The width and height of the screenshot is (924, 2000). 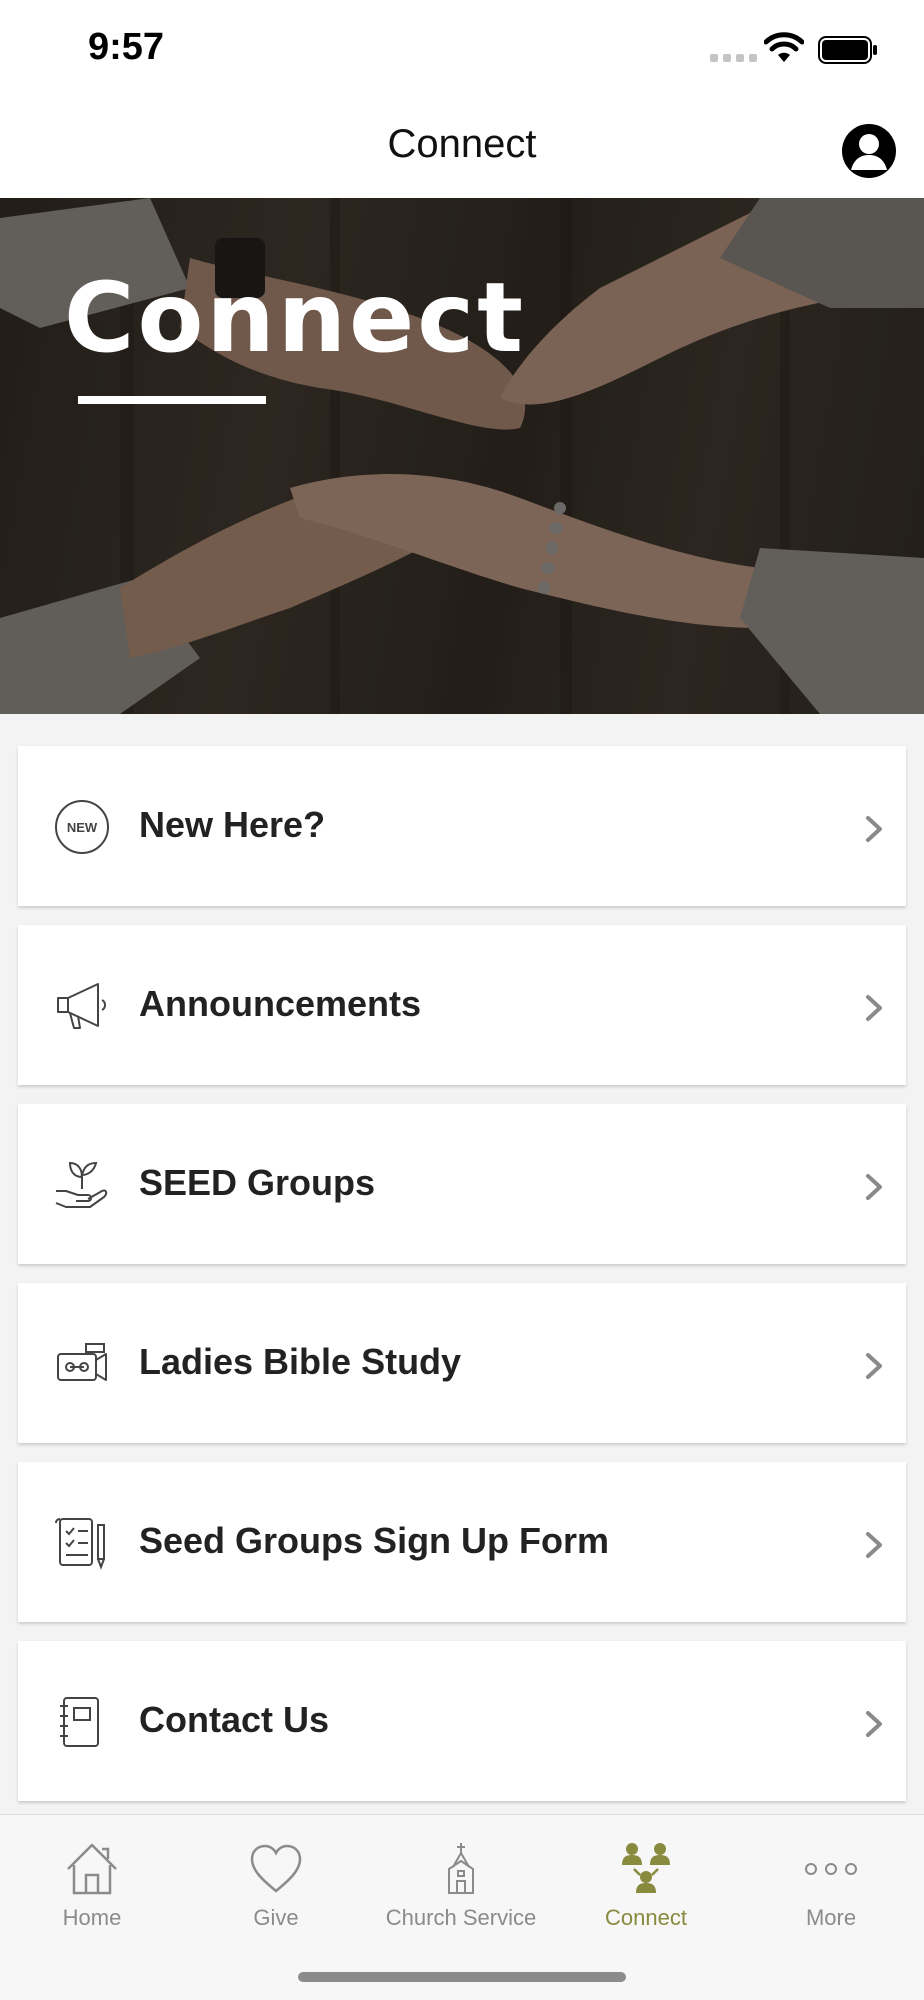 What do you see at coordinates (374, 1540) in the screenshot?
I see `menu-item-label: Seed Groups Sign Up Form` at bounding box center [374, 1540].